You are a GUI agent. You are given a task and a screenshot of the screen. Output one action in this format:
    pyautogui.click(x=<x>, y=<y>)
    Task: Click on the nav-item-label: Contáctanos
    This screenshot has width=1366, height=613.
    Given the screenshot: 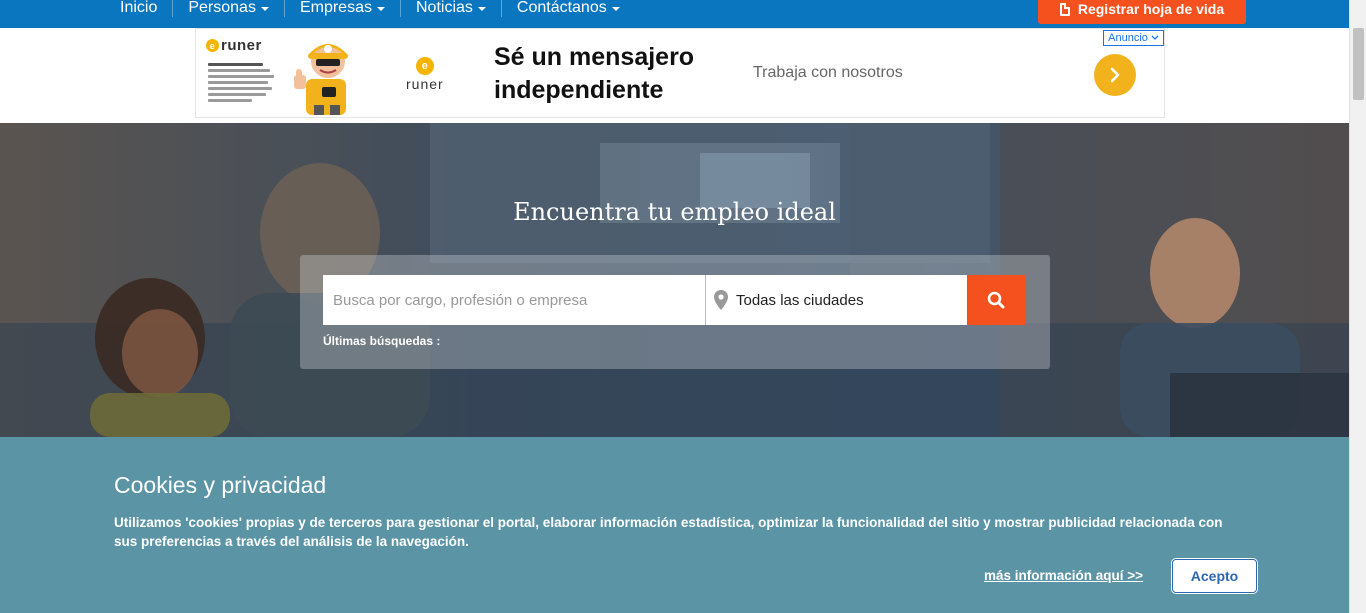 What is the action you would take?
    pyautogui.click(x=561, y=8)
    